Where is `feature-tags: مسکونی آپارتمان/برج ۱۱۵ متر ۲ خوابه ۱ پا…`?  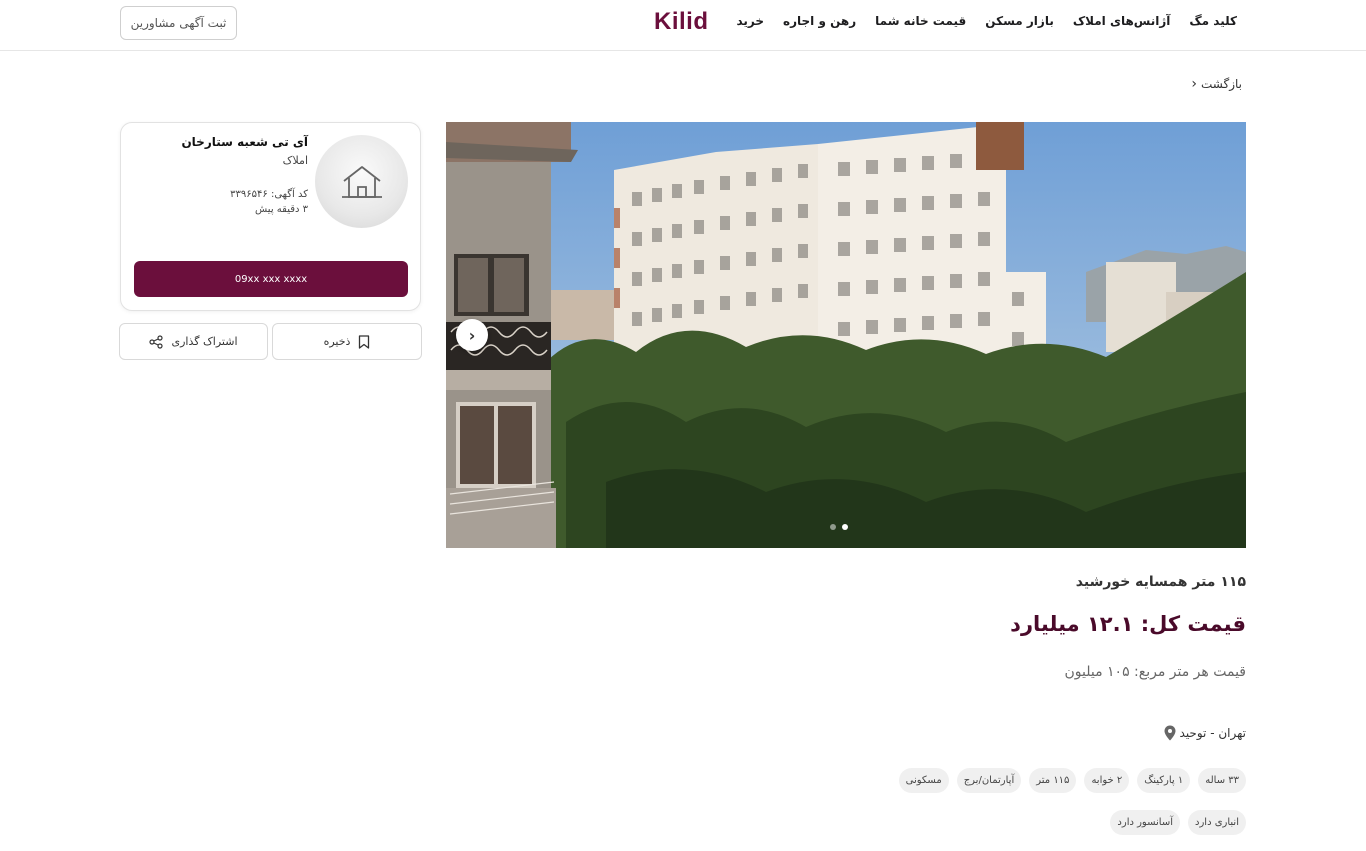 feature-tags: مسکونی آپارتمان/برج ۱۱۵ متر ۲ خوابه ۱ پا… is located at coordinates (1072, 780).